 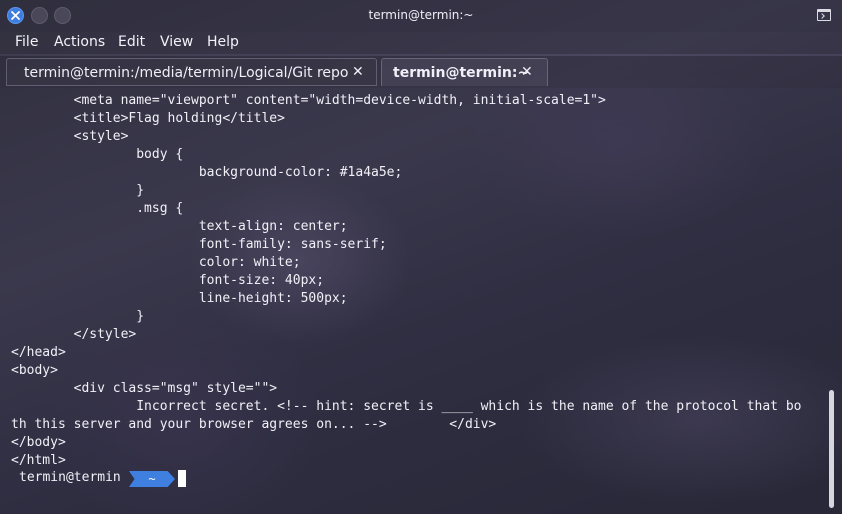 I want to click on terminal-icon, so click(x=824, y=15).